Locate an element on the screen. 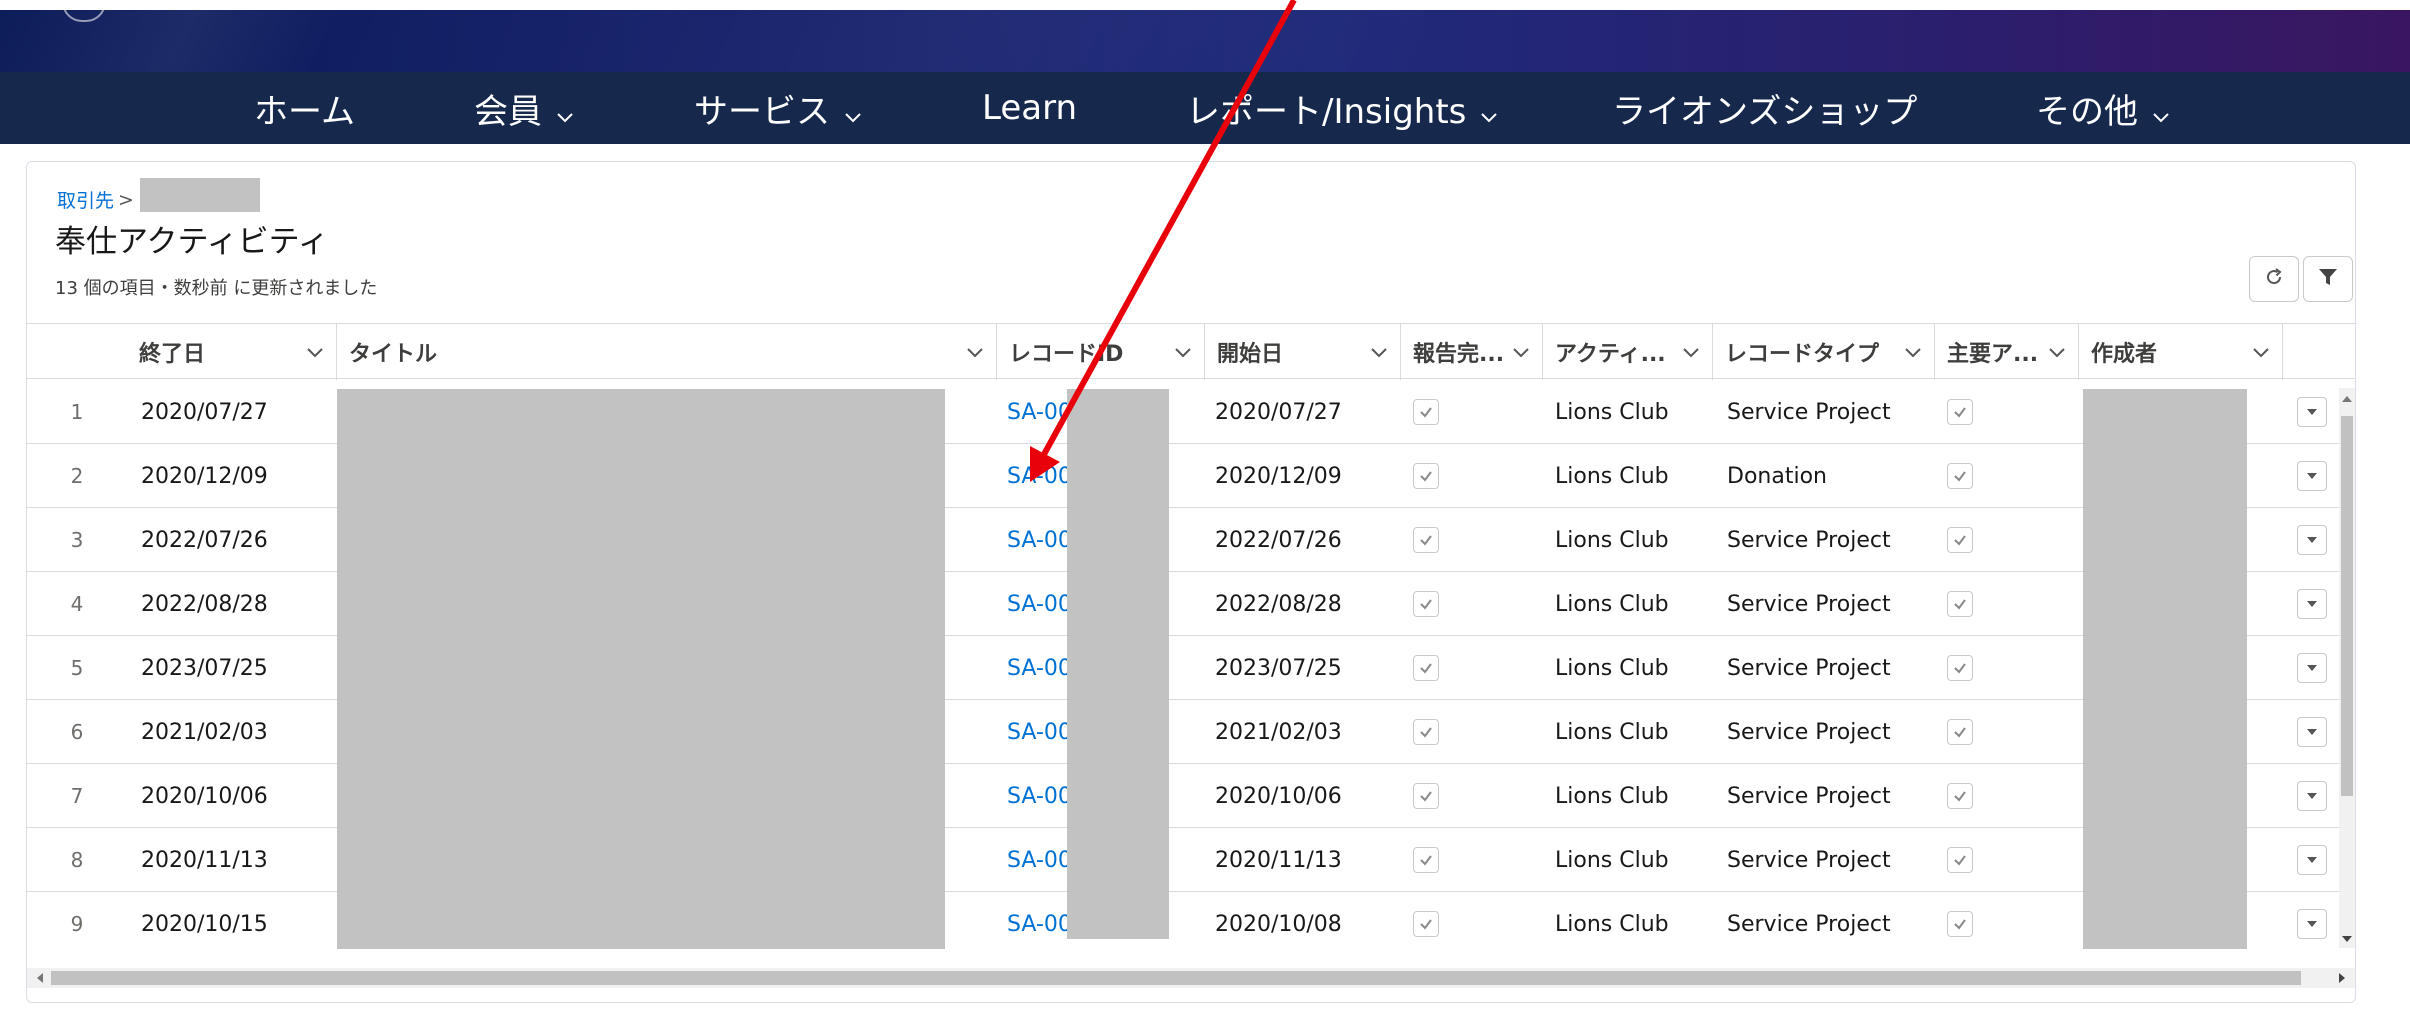  nav-item-members: 会員 is located at coordinates (525, 108).